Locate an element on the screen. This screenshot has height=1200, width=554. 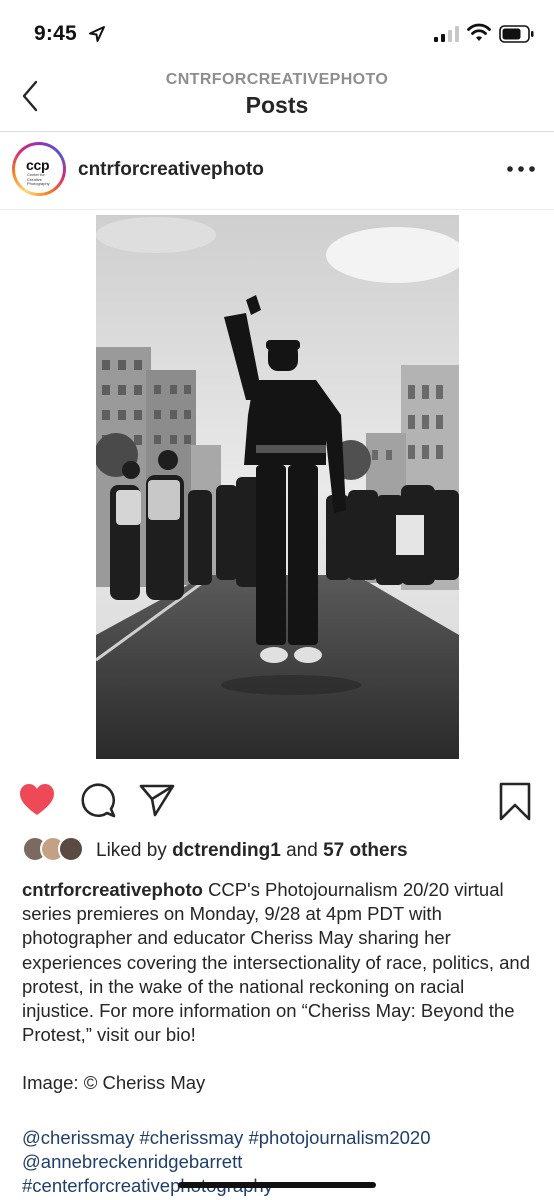
battery-icon is located at coordinates (516, 34).